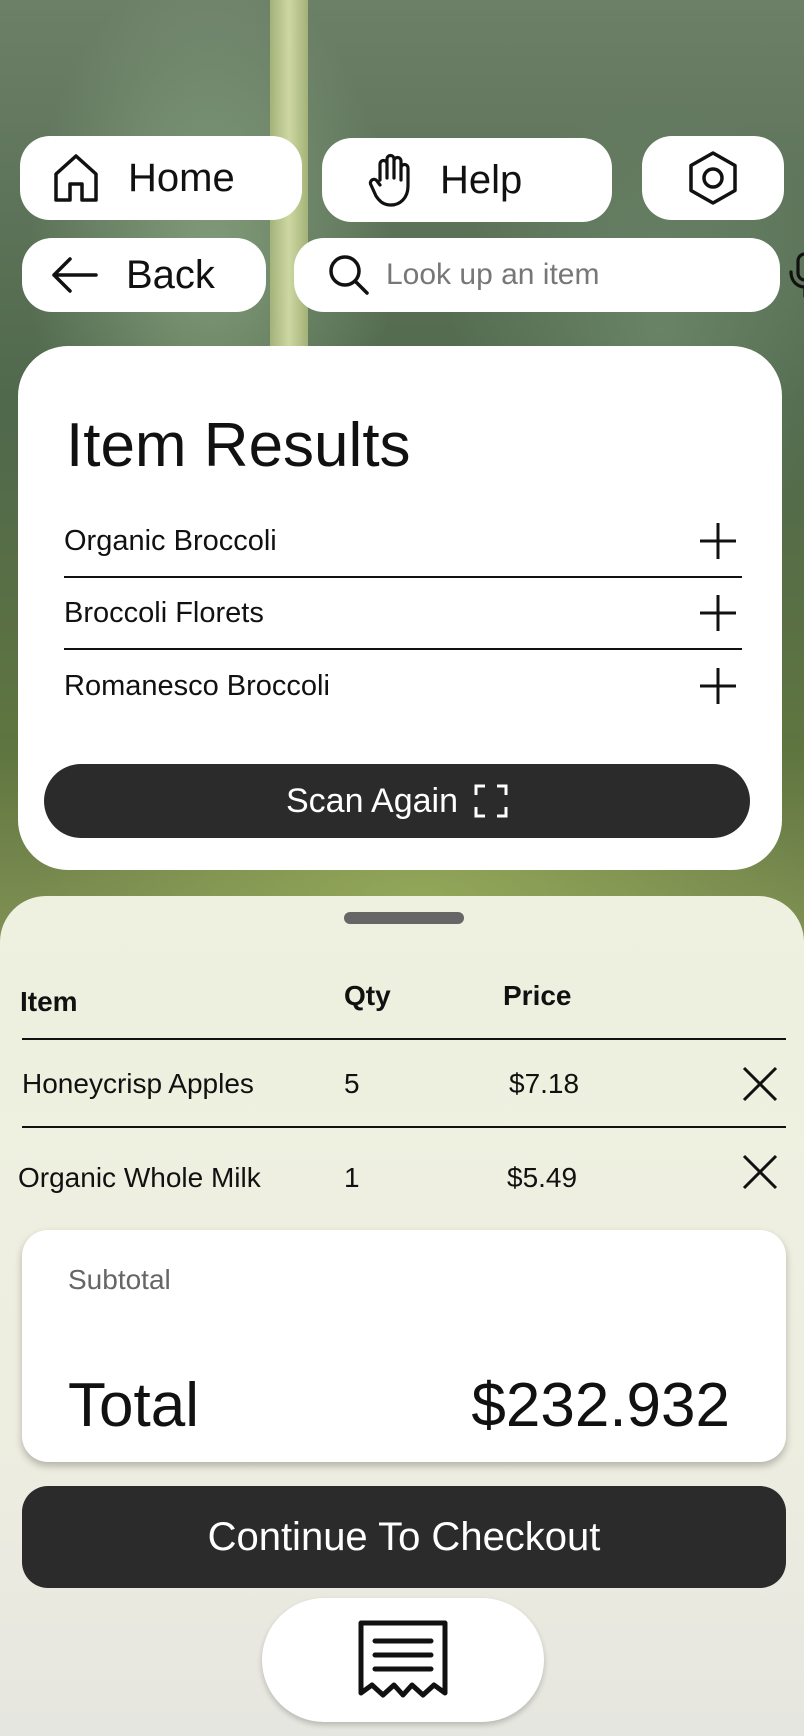 The image size is (804, 1736). What do you see at coordinates (537, 995) in the screenshot?
I see `column-header-price: Price` at bounding box center [537, 995].